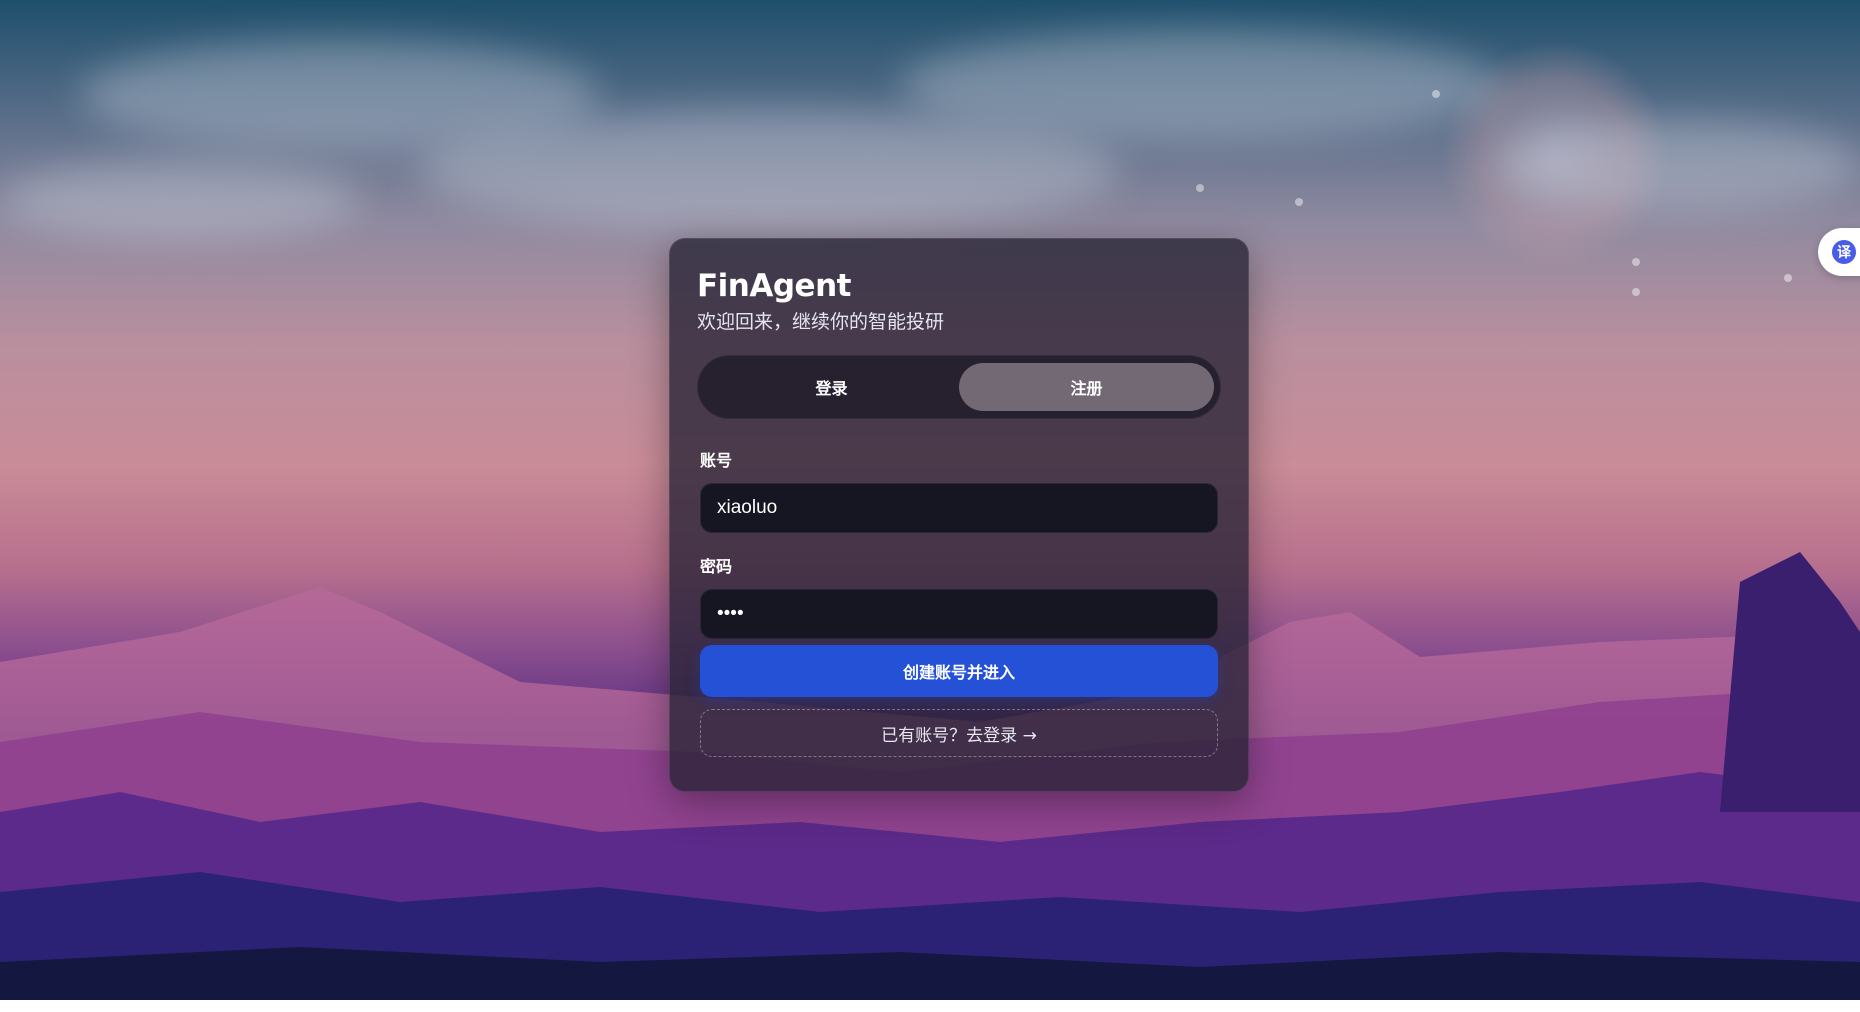 This screenshot has width=1860, height=1012. Describe the element at coordinates (1844, 252) in the screenshot. I see `translate-icon: 译` at that location.